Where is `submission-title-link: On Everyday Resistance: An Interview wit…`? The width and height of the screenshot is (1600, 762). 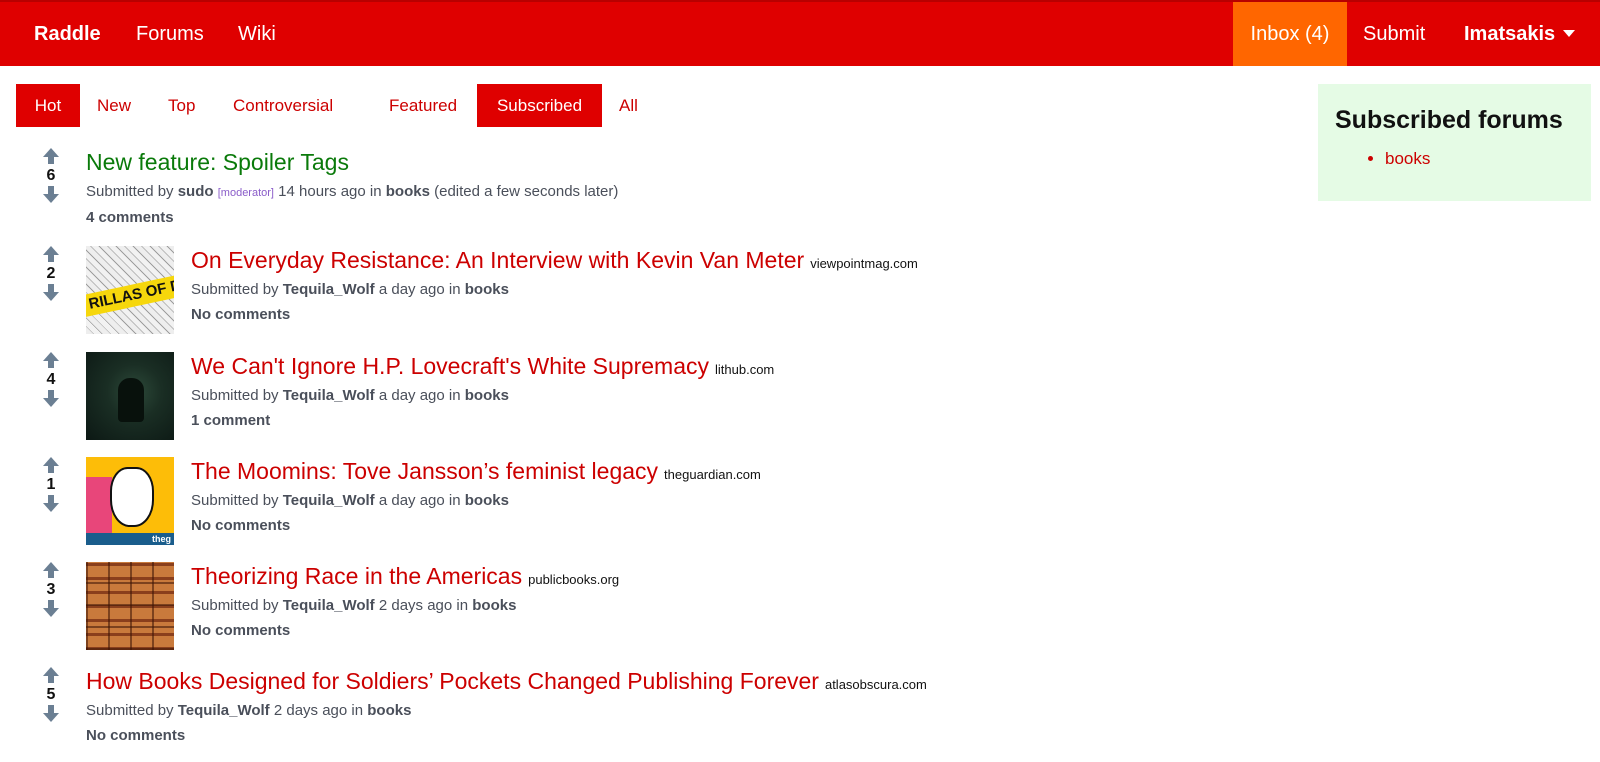
submission-title-link: On Everyday Resistance: An Interview wit… is located at coordinates (497, 260).